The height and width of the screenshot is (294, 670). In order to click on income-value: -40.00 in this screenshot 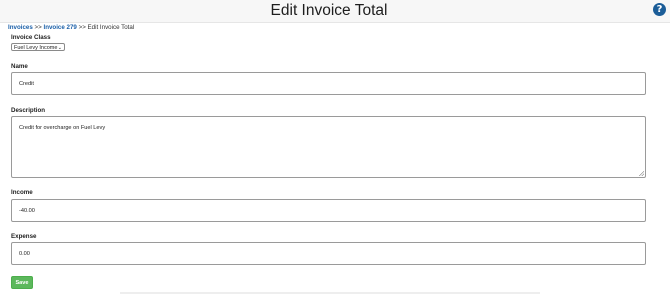, I will do `click(27, 211)`.